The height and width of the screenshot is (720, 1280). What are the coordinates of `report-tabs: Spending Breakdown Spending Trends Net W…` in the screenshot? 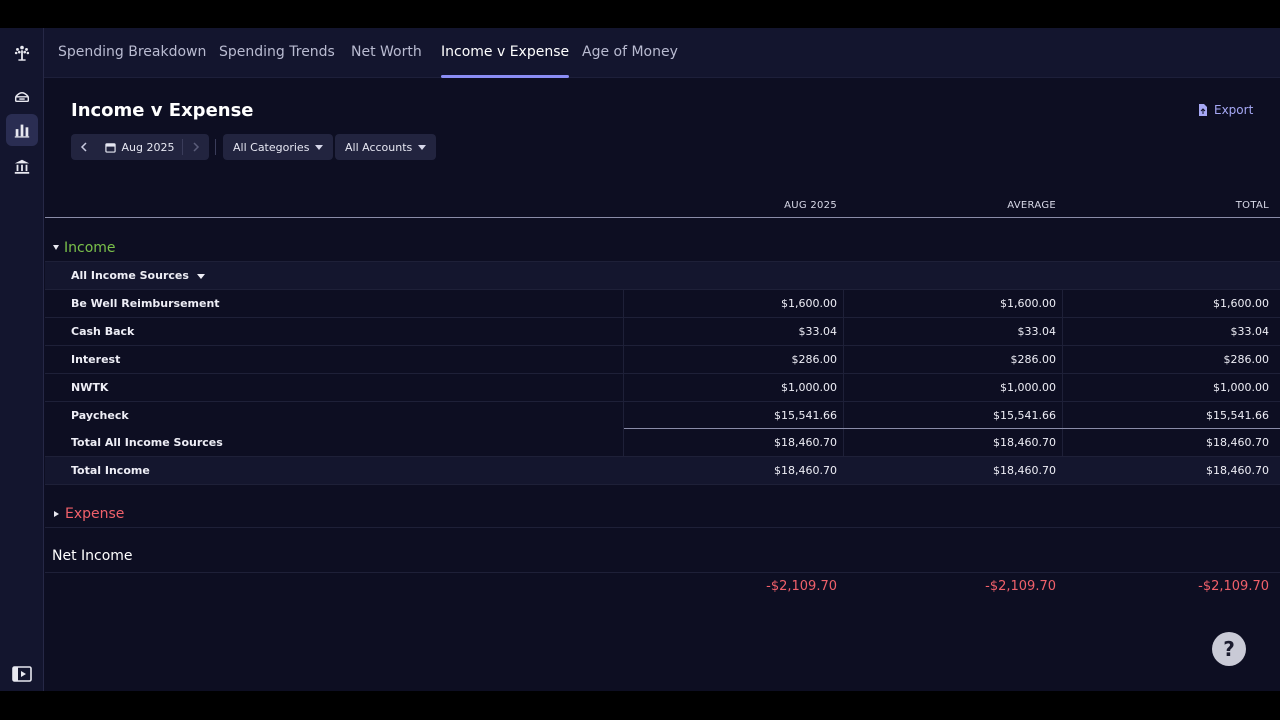 It's located at (662, 53).